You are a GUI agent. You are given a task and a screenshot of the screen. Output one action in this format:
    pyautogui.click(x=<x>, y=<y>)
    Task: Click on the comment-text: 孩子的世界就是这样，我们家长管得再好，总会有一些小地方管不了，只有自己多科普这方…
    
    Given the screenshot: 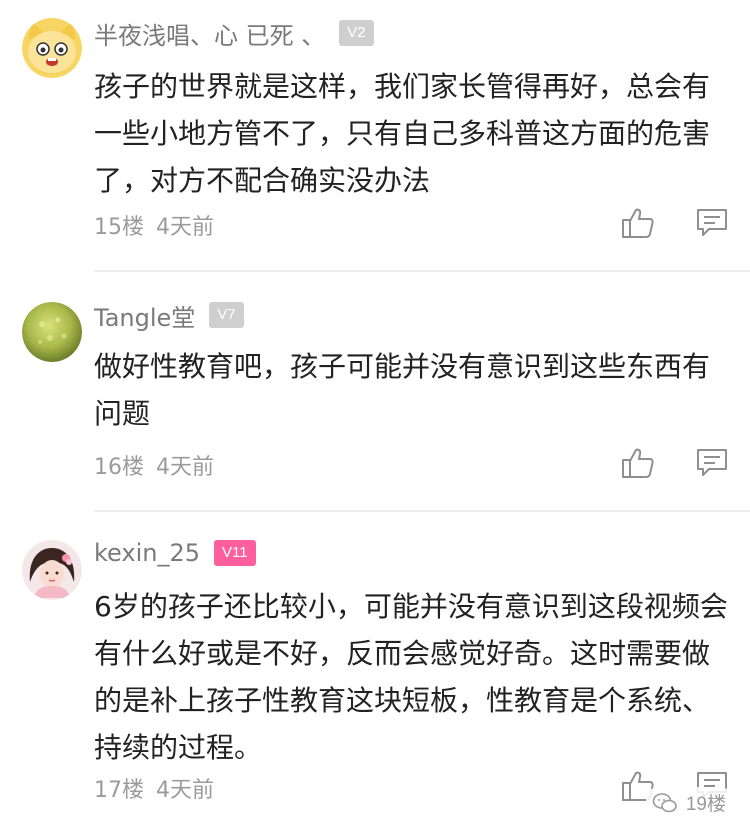 What is the action you would take?
    pyautogui.click(x=402, y=133)
    